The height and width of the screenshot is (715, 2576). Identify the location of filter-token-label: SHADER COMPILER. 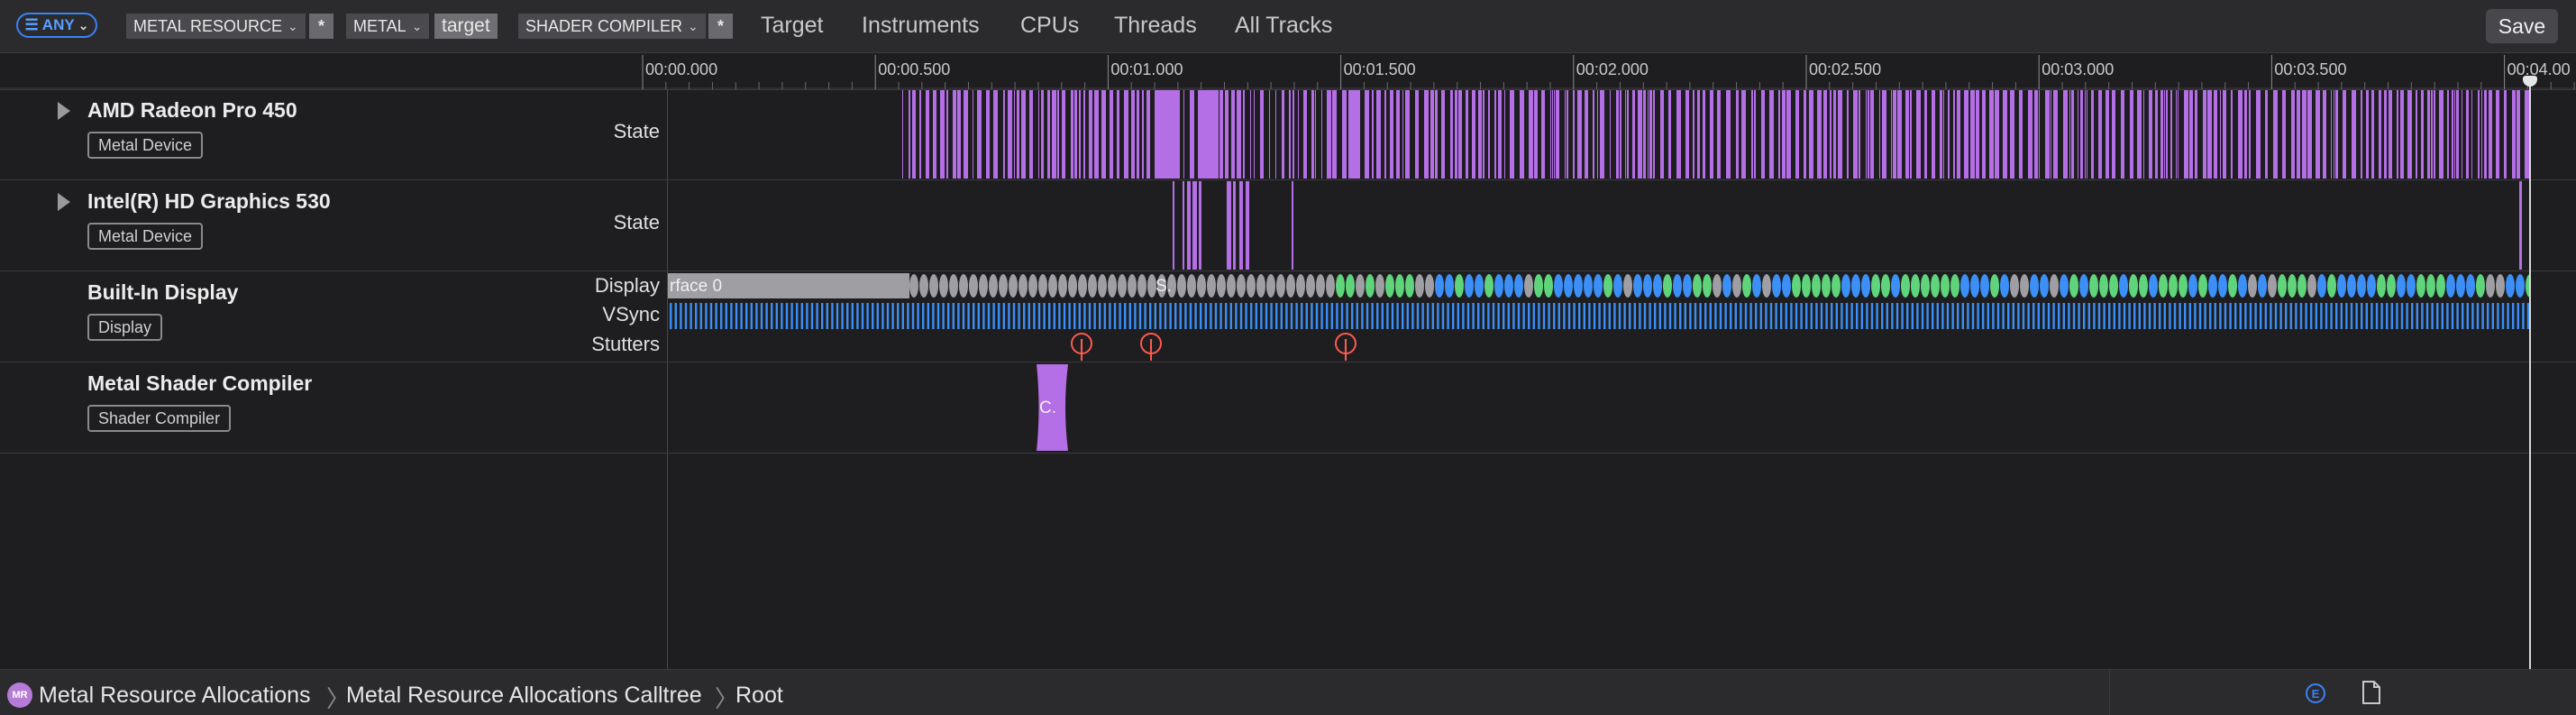
(604, 25).